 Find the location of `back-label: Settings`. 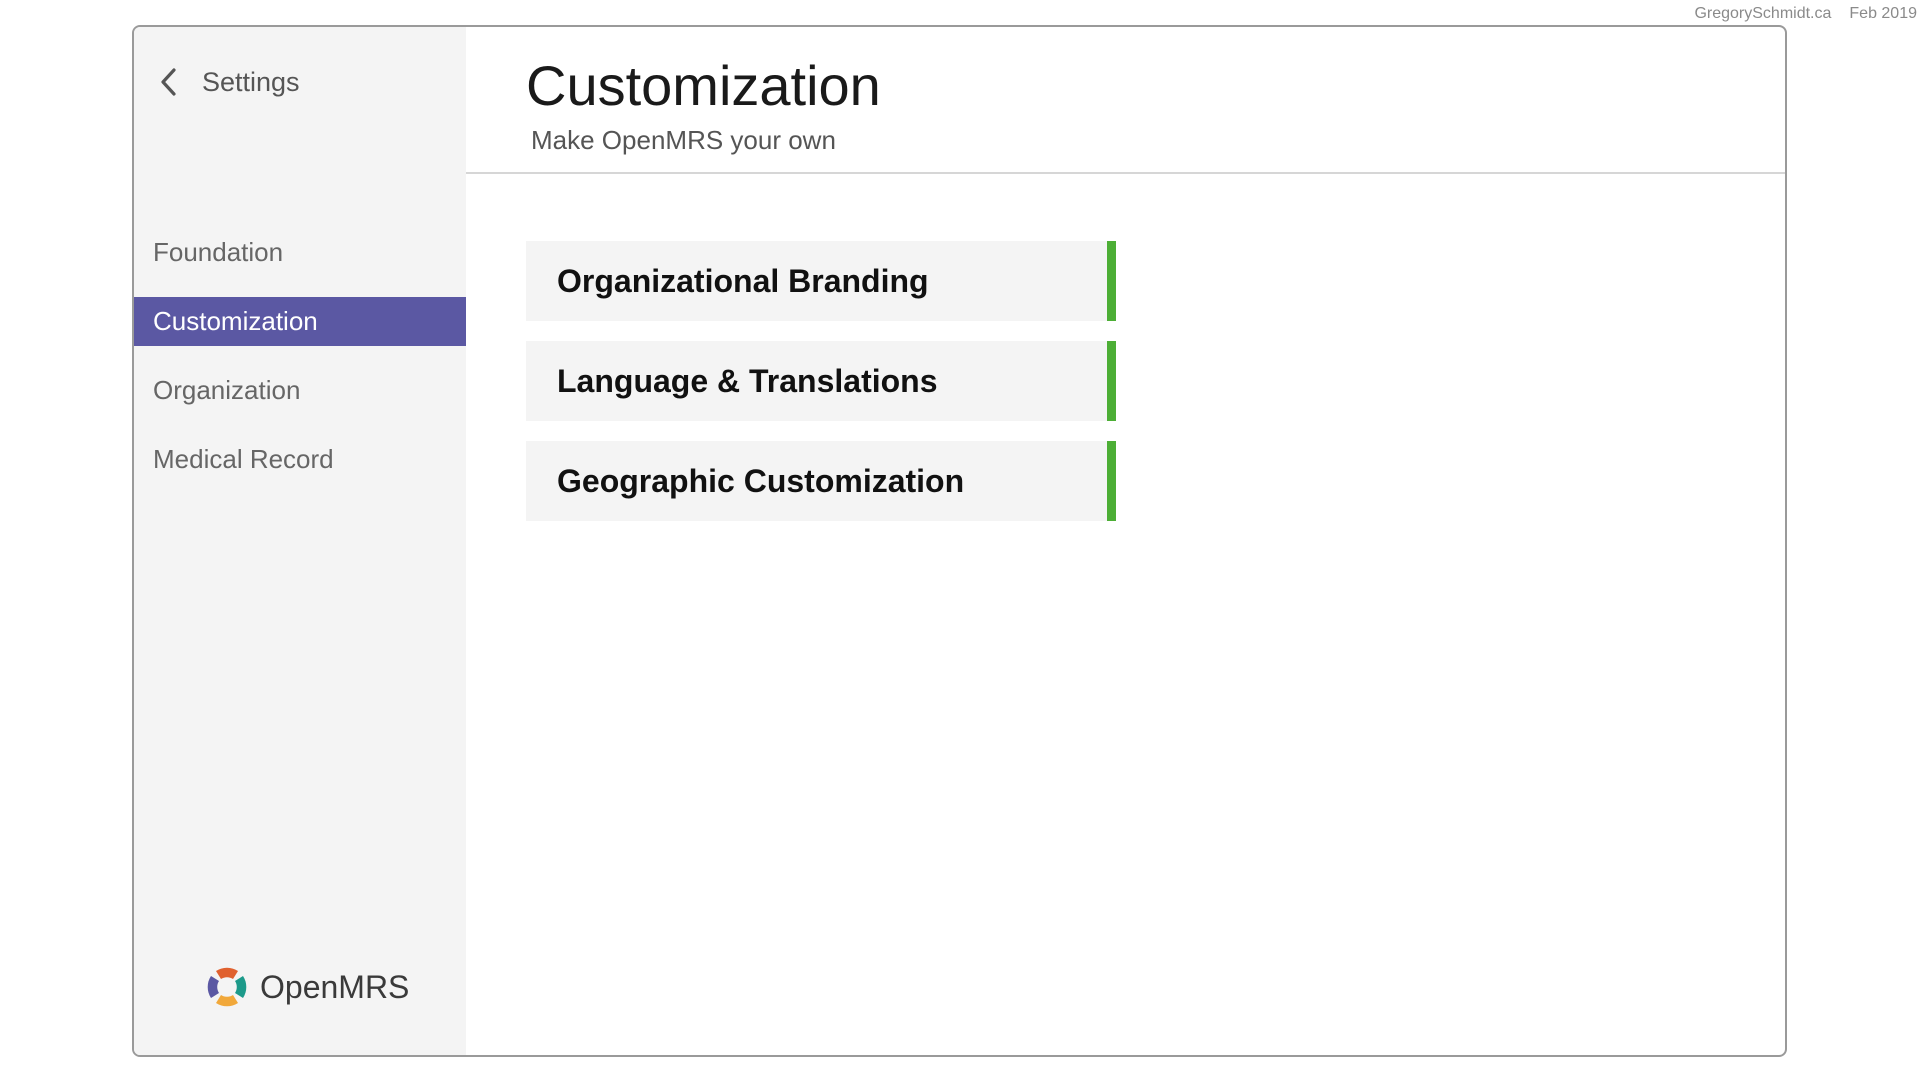

back-label: Settings is located at coordinates (251, 81).